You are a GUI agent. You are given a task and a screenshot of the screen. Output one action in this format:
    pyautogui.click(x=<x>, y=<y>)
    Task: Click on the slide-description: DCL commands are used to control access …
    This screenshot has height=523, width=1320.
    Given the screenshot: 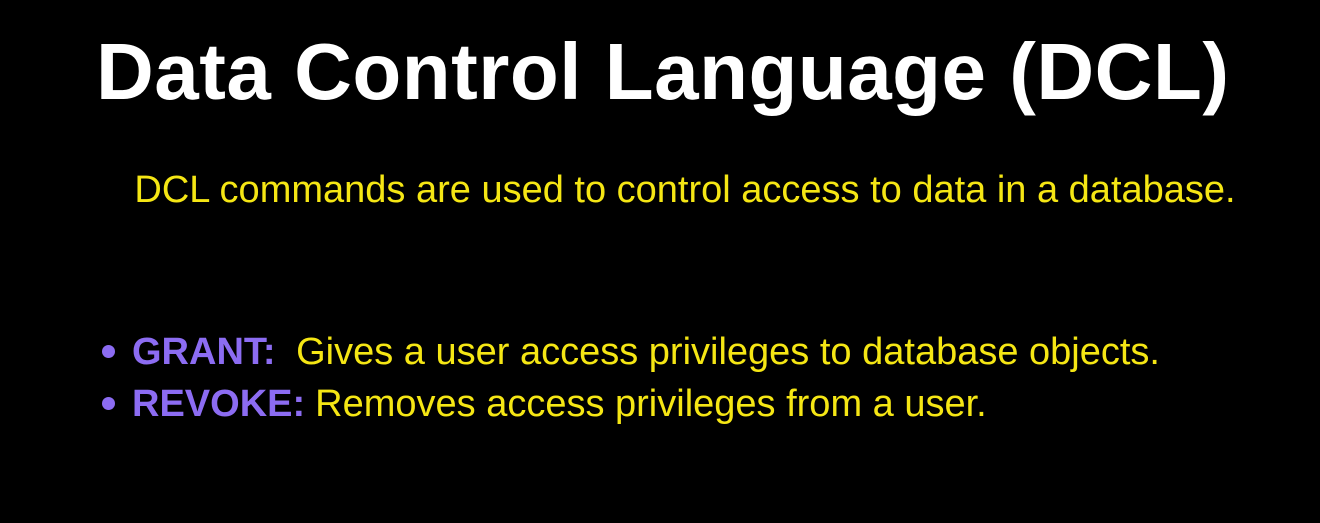 What is the action you would take?
    pyautogui.click(x=685, y=190)
    